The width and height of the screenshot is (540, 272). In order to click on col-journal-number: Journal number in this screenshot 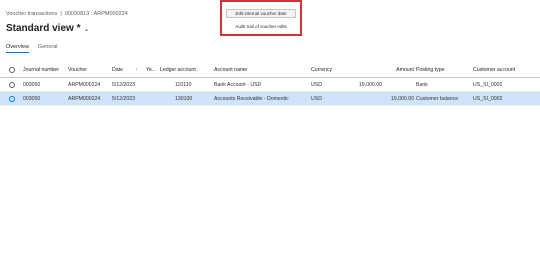, I will do `click(41, 70)`.